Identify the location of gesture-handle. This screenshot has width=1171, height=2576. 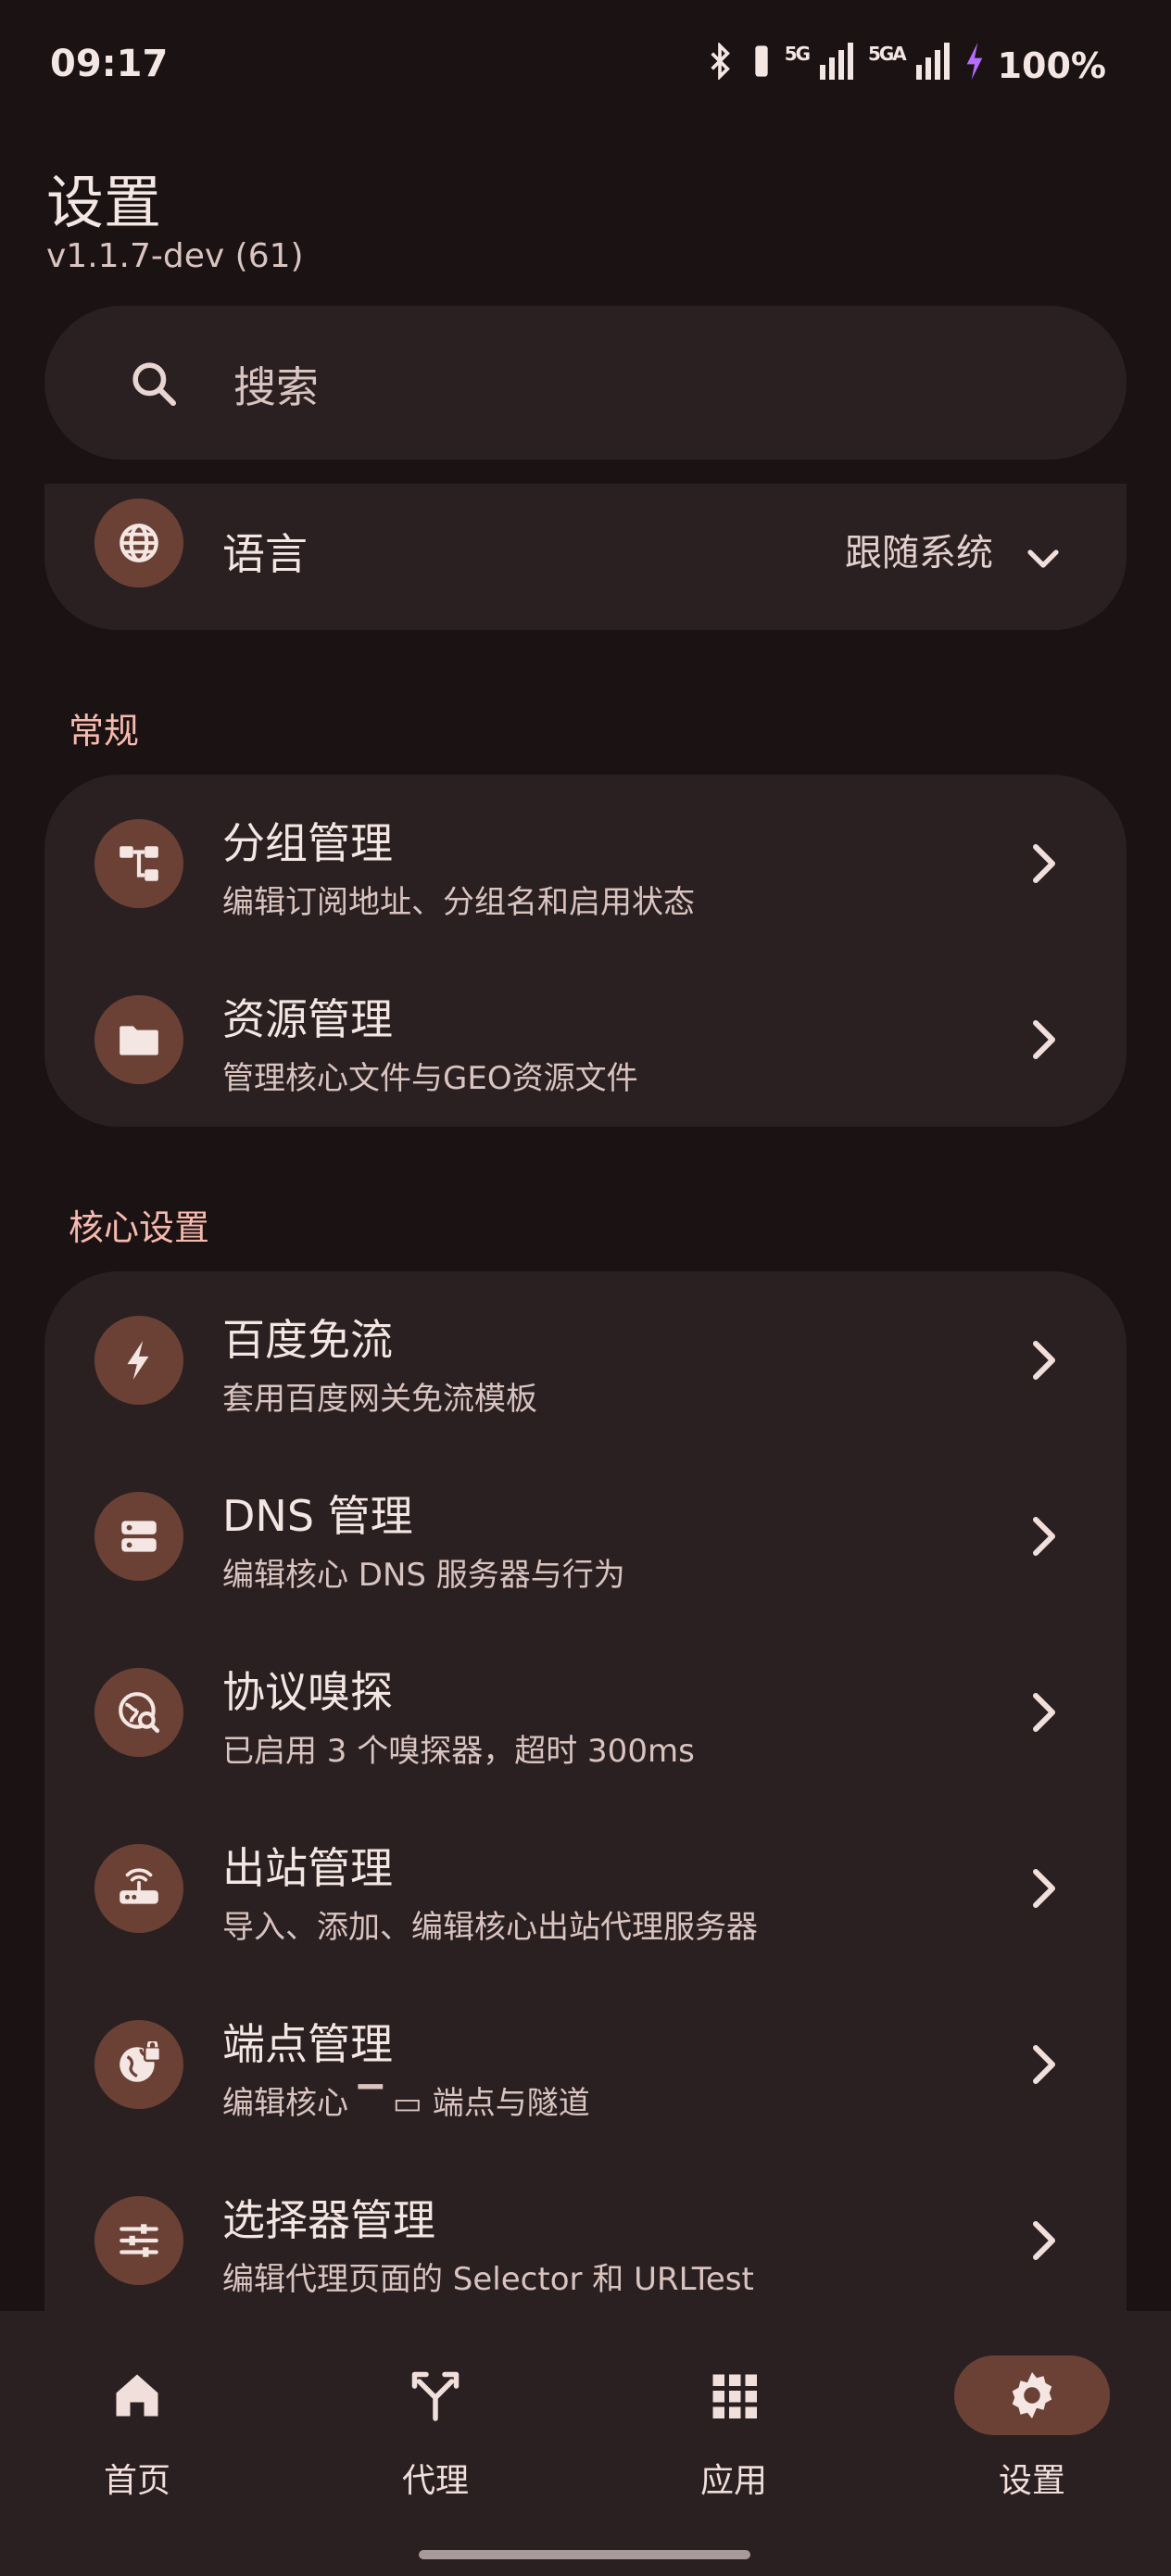
(584, 2554).